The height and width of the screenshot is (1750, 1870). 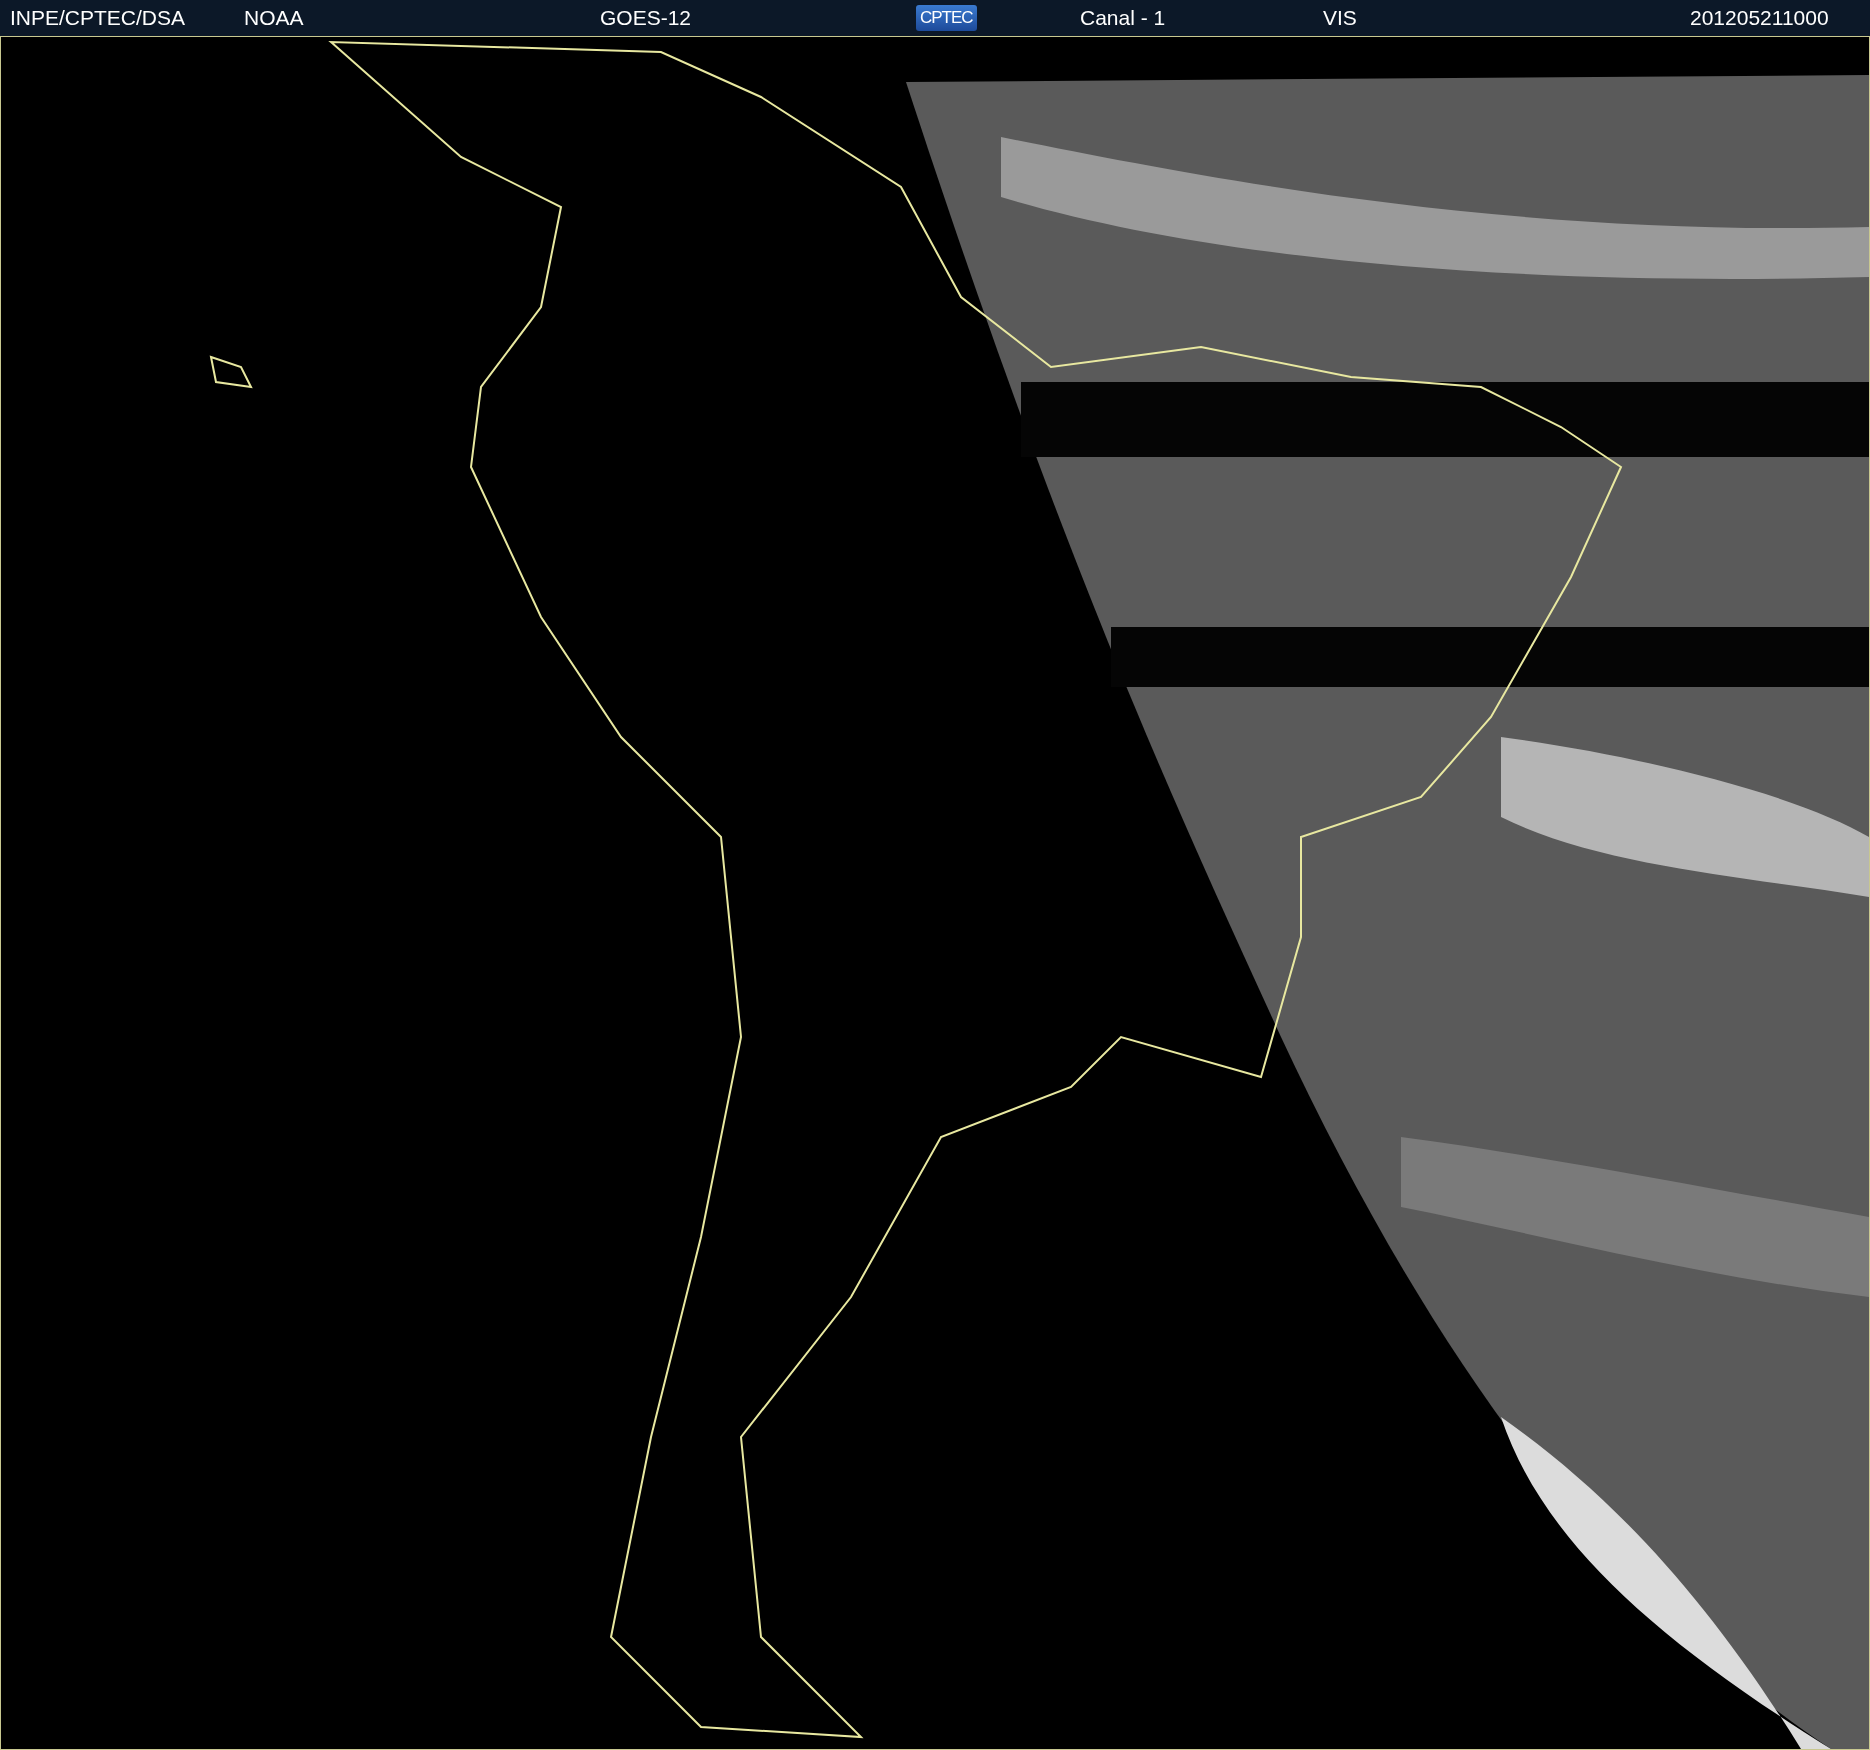 I want to click on logo: CPTEC, so click(x=946, y=18).